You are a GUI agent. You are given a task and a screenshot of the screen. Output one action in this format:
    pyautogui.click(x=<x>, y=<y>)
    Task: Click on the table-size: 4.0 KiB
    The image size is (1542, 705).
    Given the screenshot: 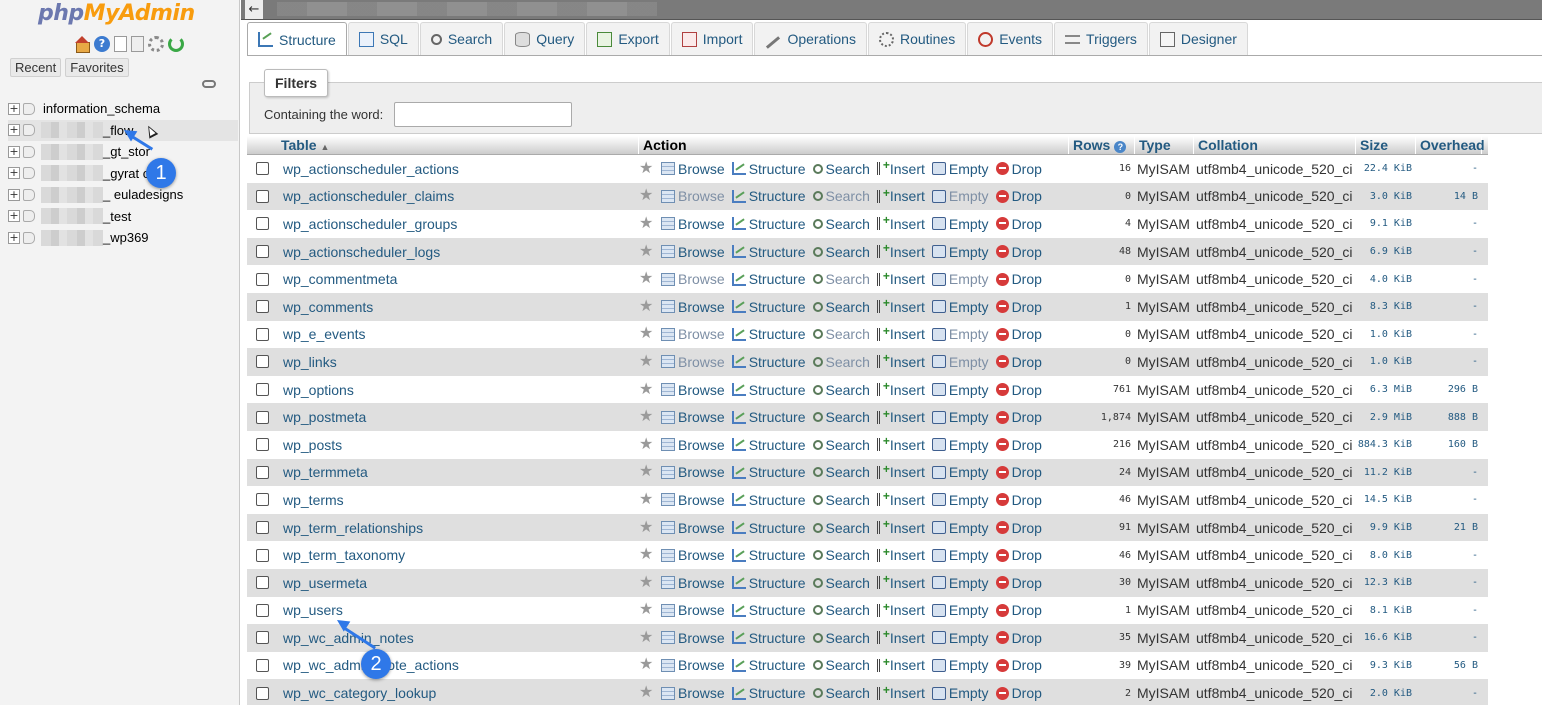 What is the action you would take?
    pyautogui.click(x=1386, y=279)
    